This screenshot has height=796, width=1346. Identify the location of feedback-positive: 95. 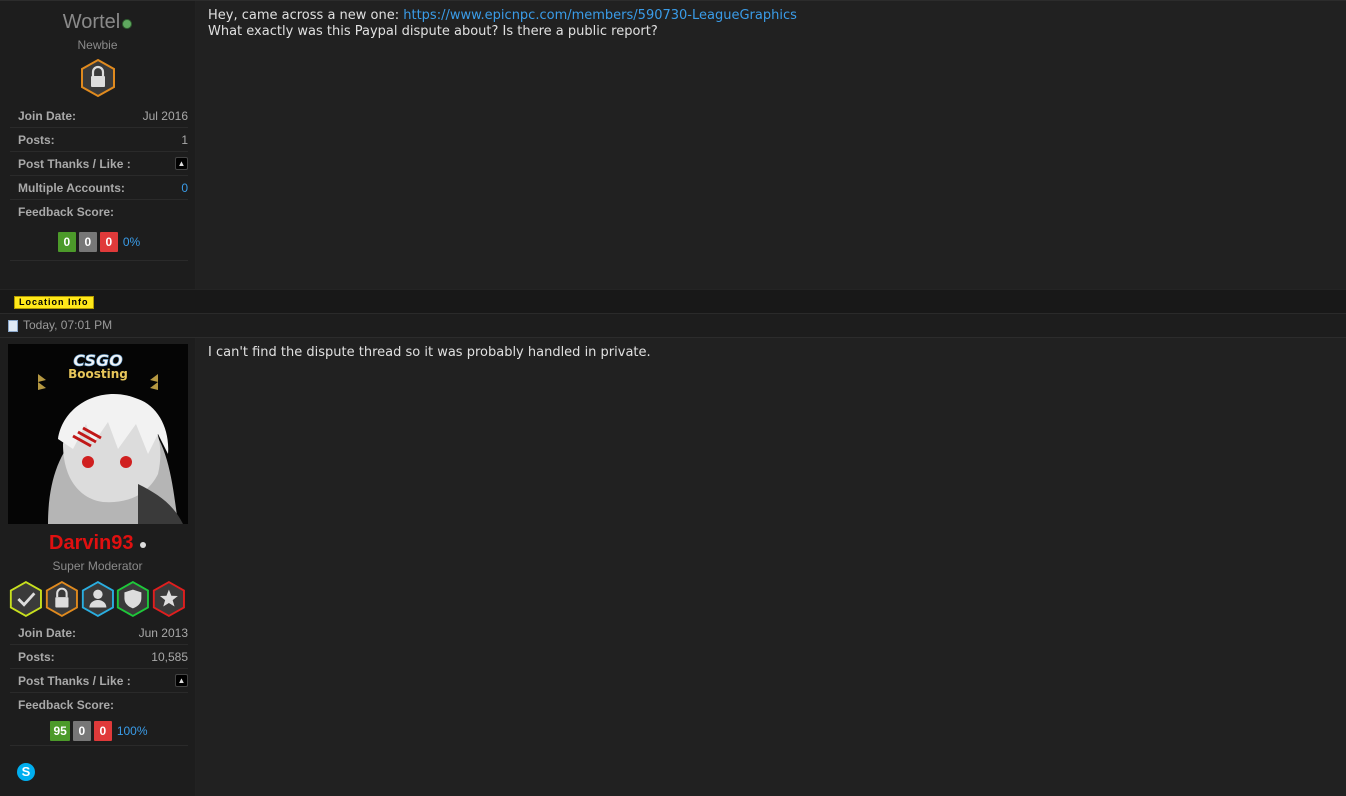
(60, 731).